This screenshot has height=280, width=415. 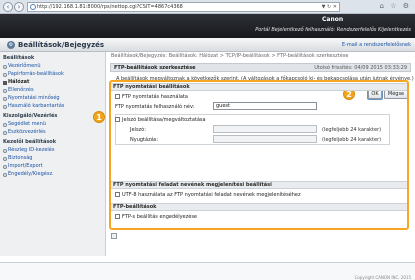 What do you see at coordinates (155, 97) in the screenshot?
I see `ftp-print-use-label: FTP nyomtatás használata` at bounding box center [155, 97].